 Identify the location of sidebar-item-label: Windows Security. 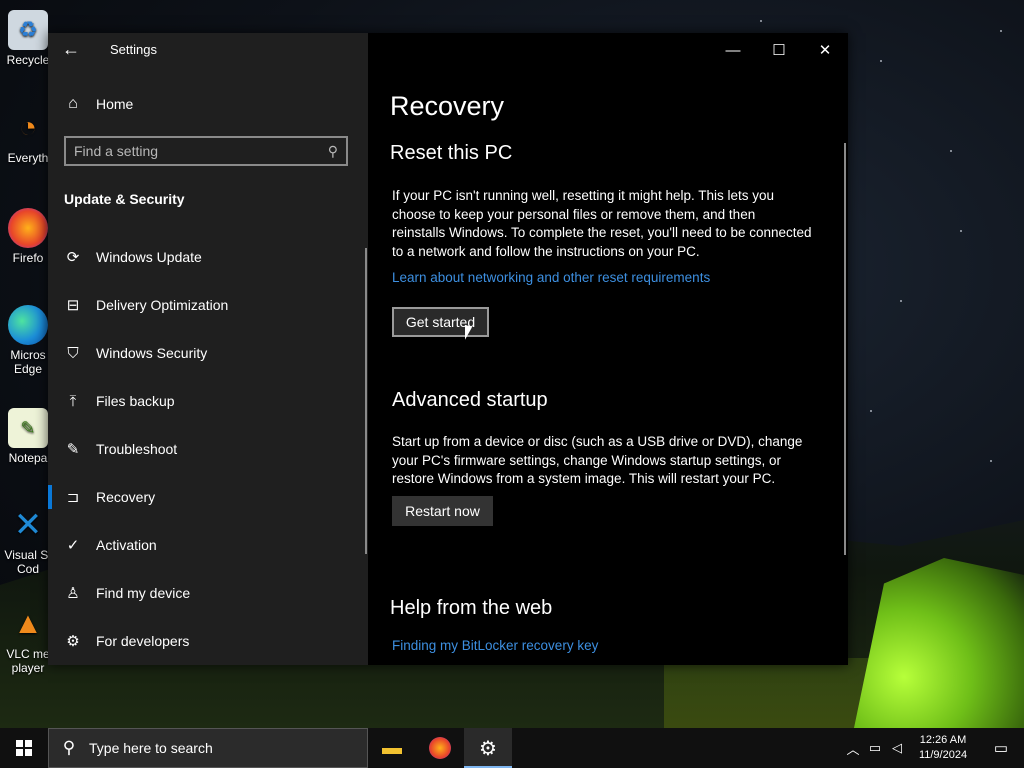
(152, 353).